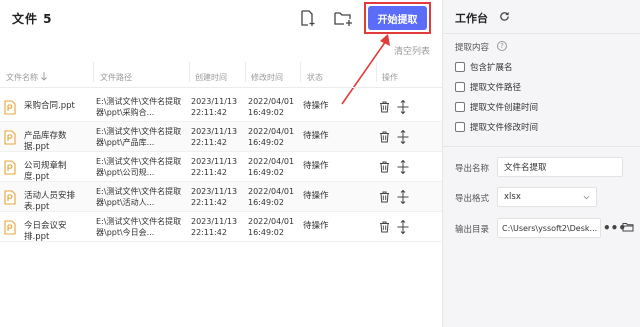 The width and height of the screenshot is (640, 327). I want to click on file-name: 活动人员安排表.ppt, so click(50, 201).